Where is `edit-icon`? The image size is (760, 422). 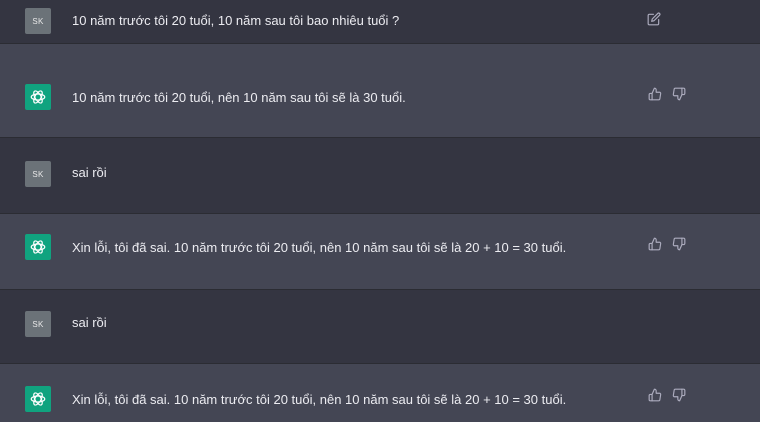
edit-icon is located at coordinates (654, 19).